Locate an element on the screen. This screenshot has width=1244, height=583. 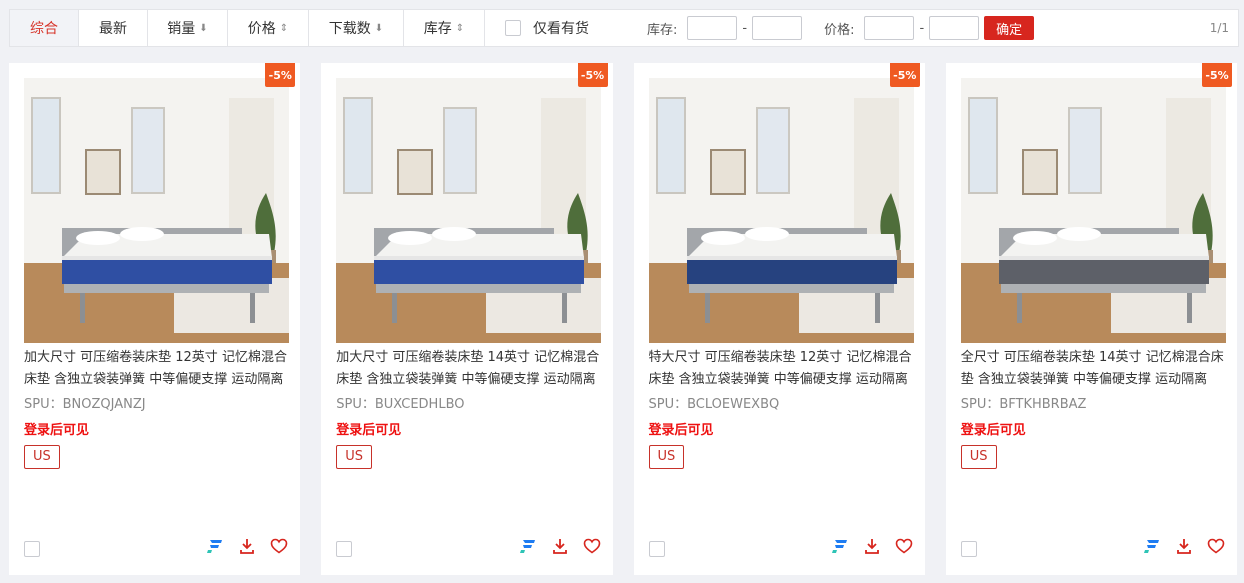
sort-tab-sales: 销量 ⬇ is located at coordinates (188, 28).